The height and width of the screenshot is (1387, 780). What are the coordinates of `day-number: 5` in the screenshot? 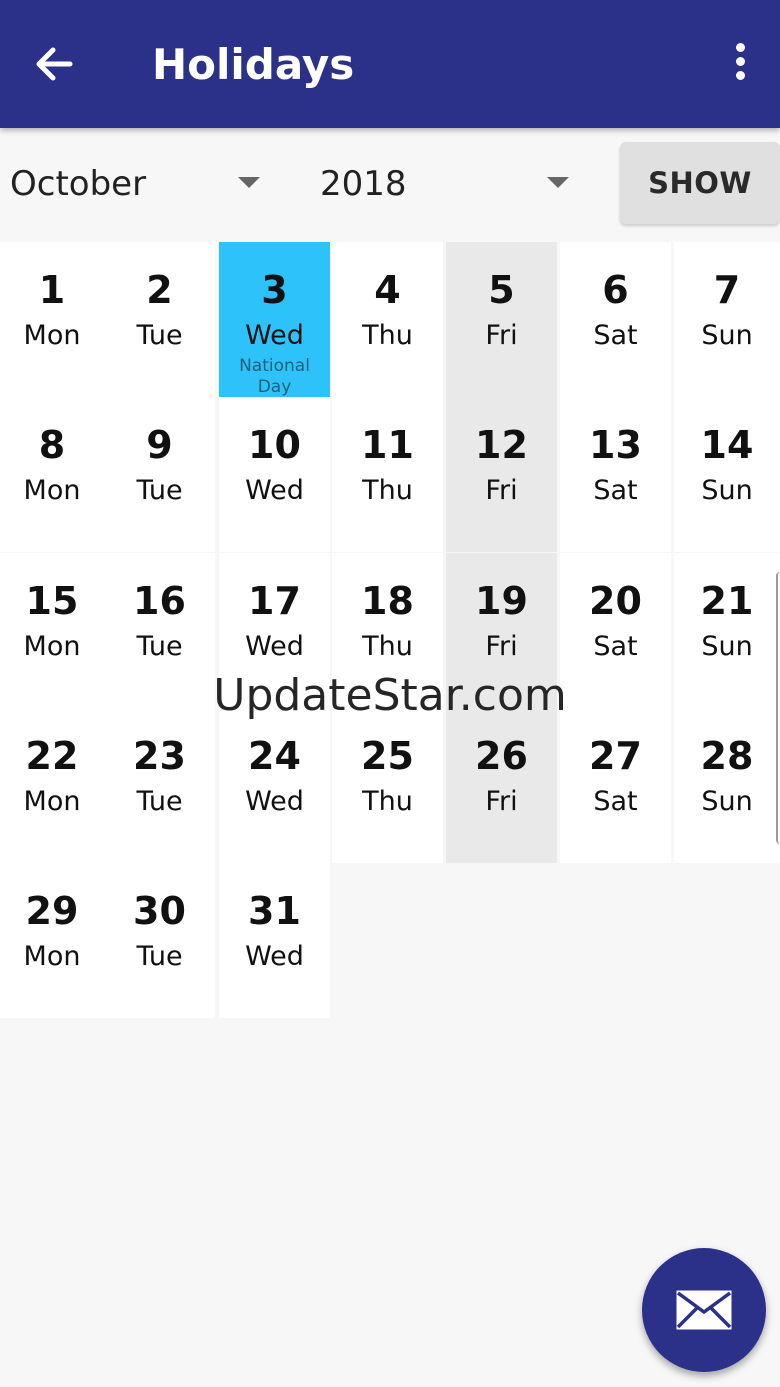 It's located at (501, 290).